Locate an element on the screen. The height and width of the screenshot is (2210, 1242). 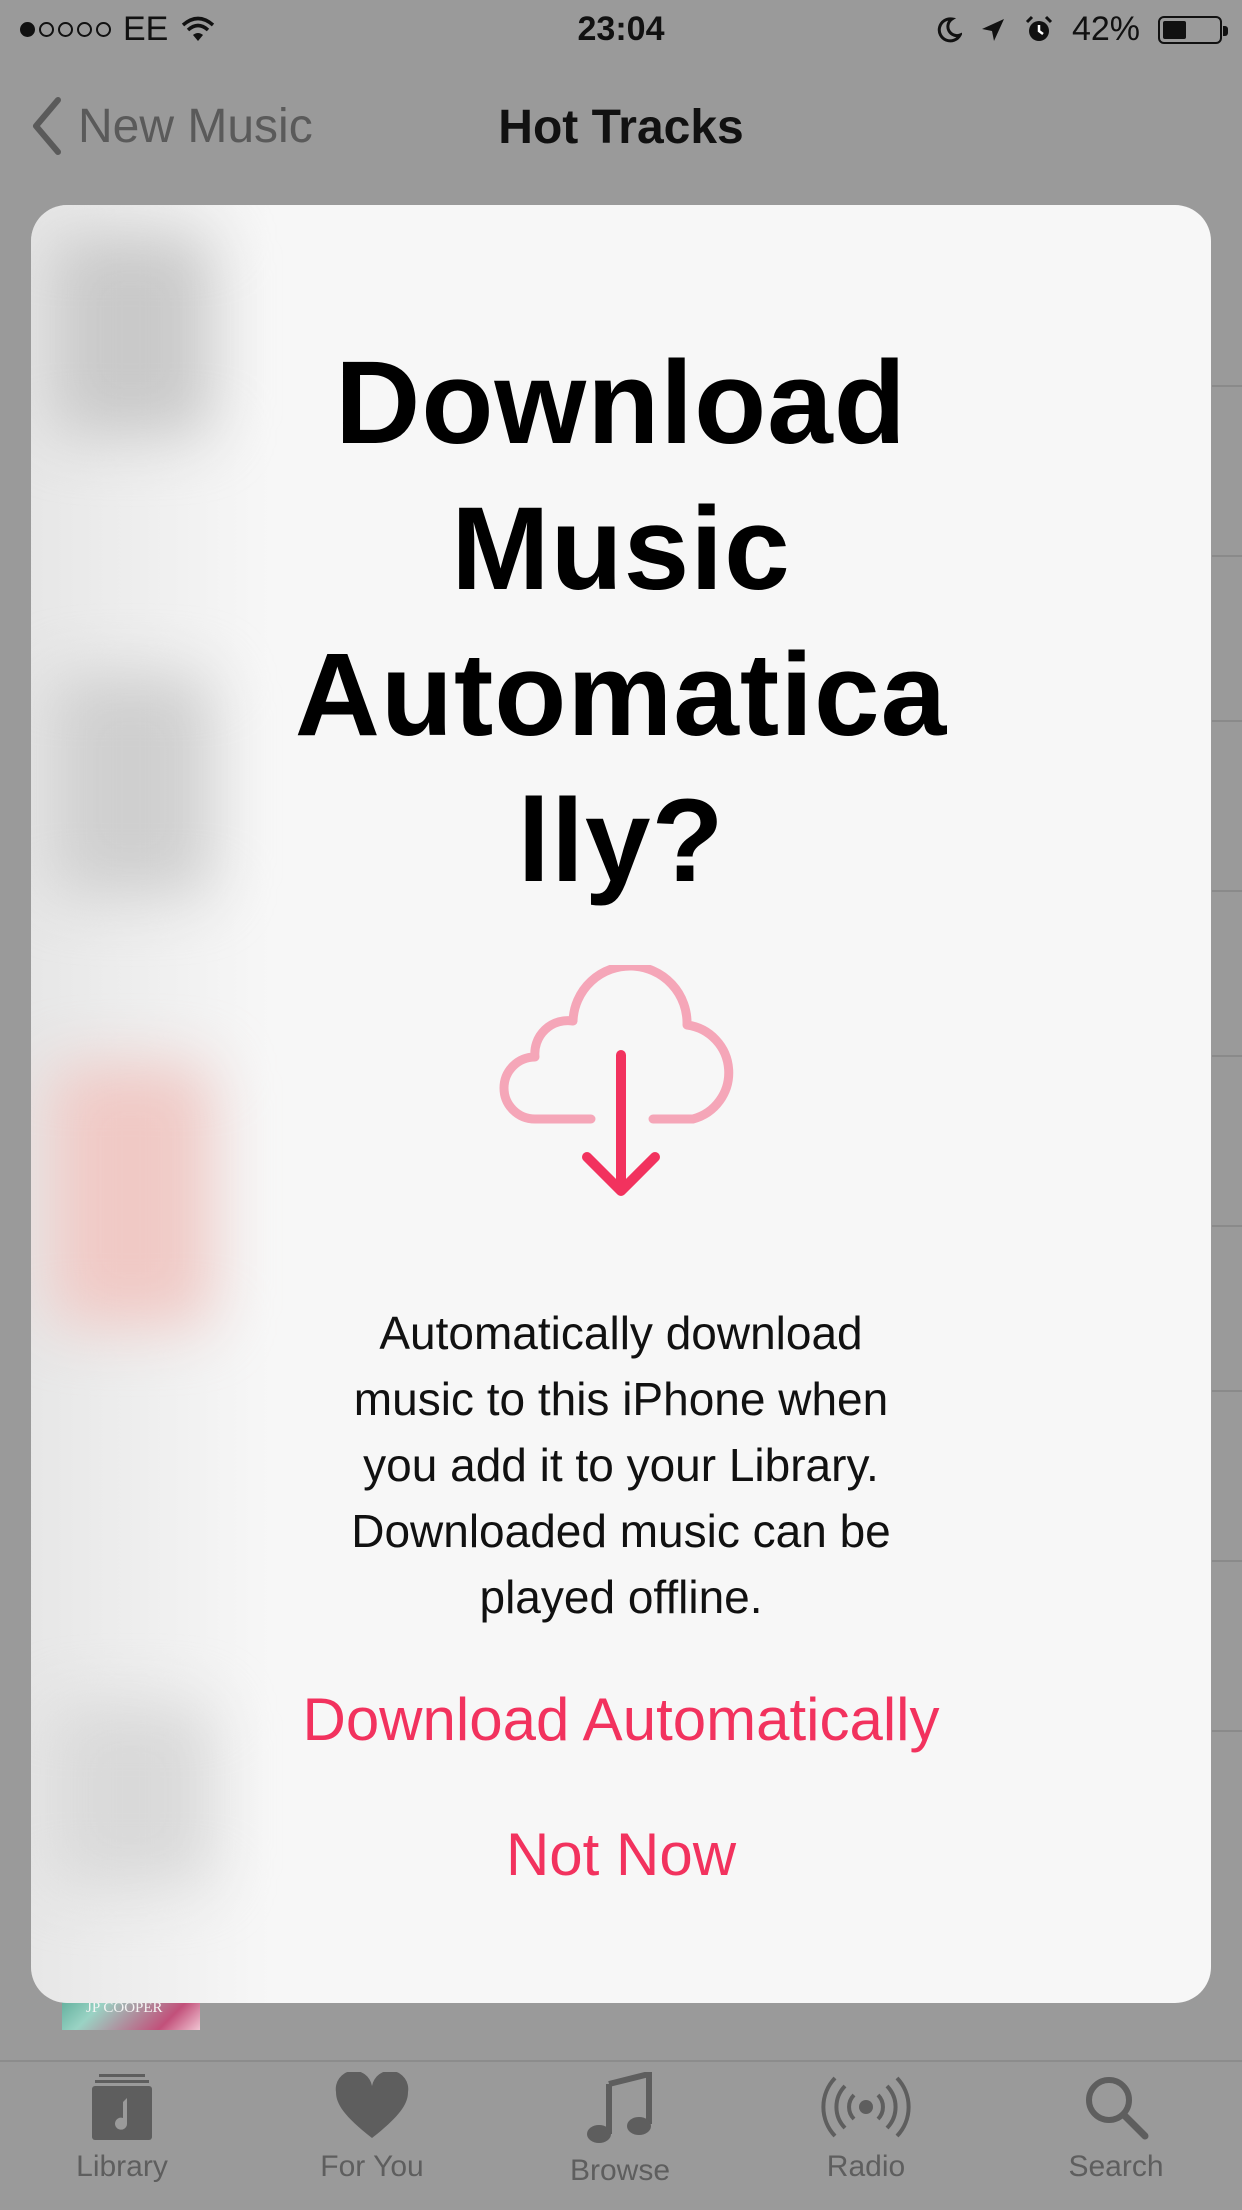
tab-label: Library is located at coordinates (122, 2166).